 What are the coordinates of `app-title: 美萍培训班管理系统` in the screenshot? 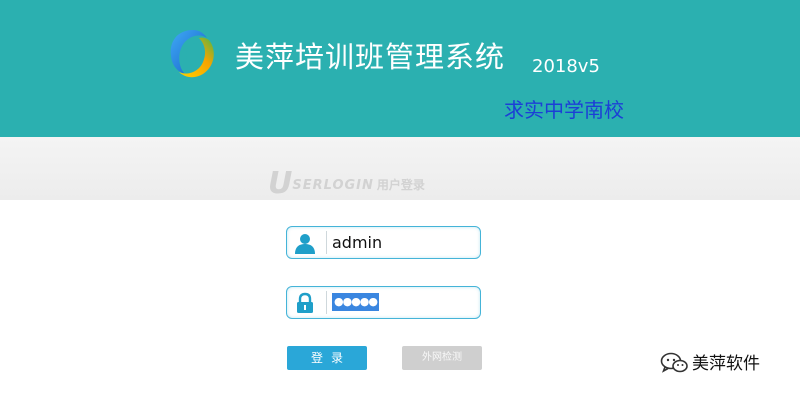 It's located at (370, 57).